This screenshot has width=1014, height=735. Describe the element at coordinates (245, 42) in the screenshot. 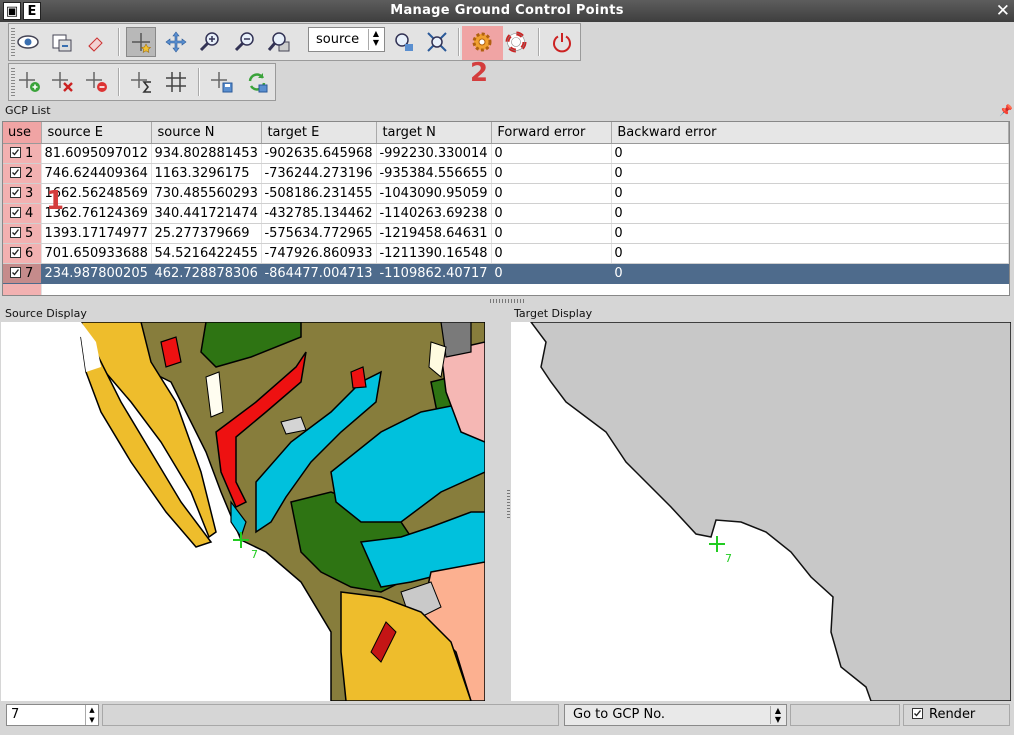

I see `zoom-out-button` at that location.